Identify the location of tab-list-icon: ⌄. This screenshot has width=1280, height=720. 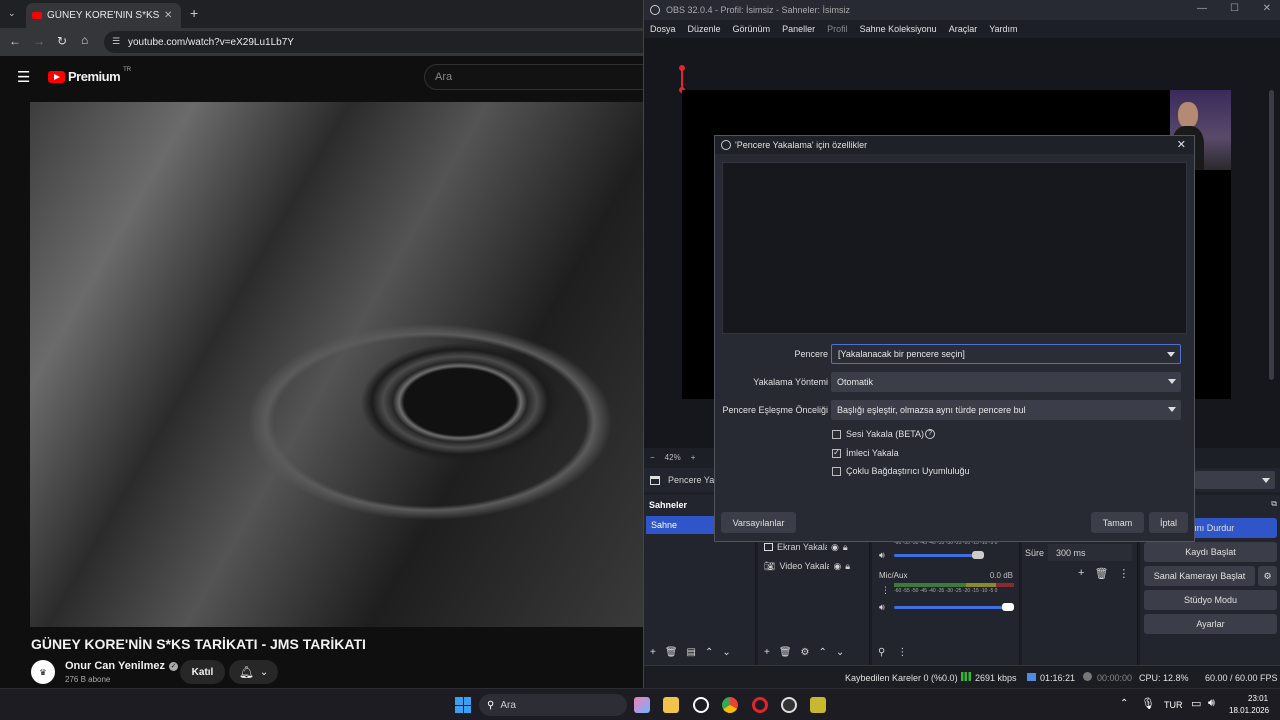
(12, 13).